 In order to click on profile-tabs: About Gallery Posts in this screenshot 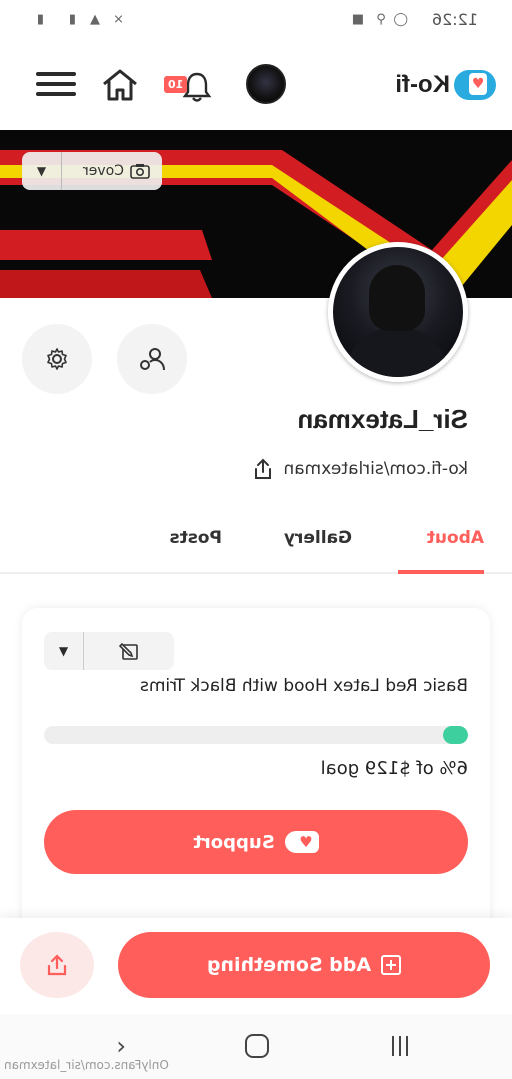, I will do `click(256, 548)`.